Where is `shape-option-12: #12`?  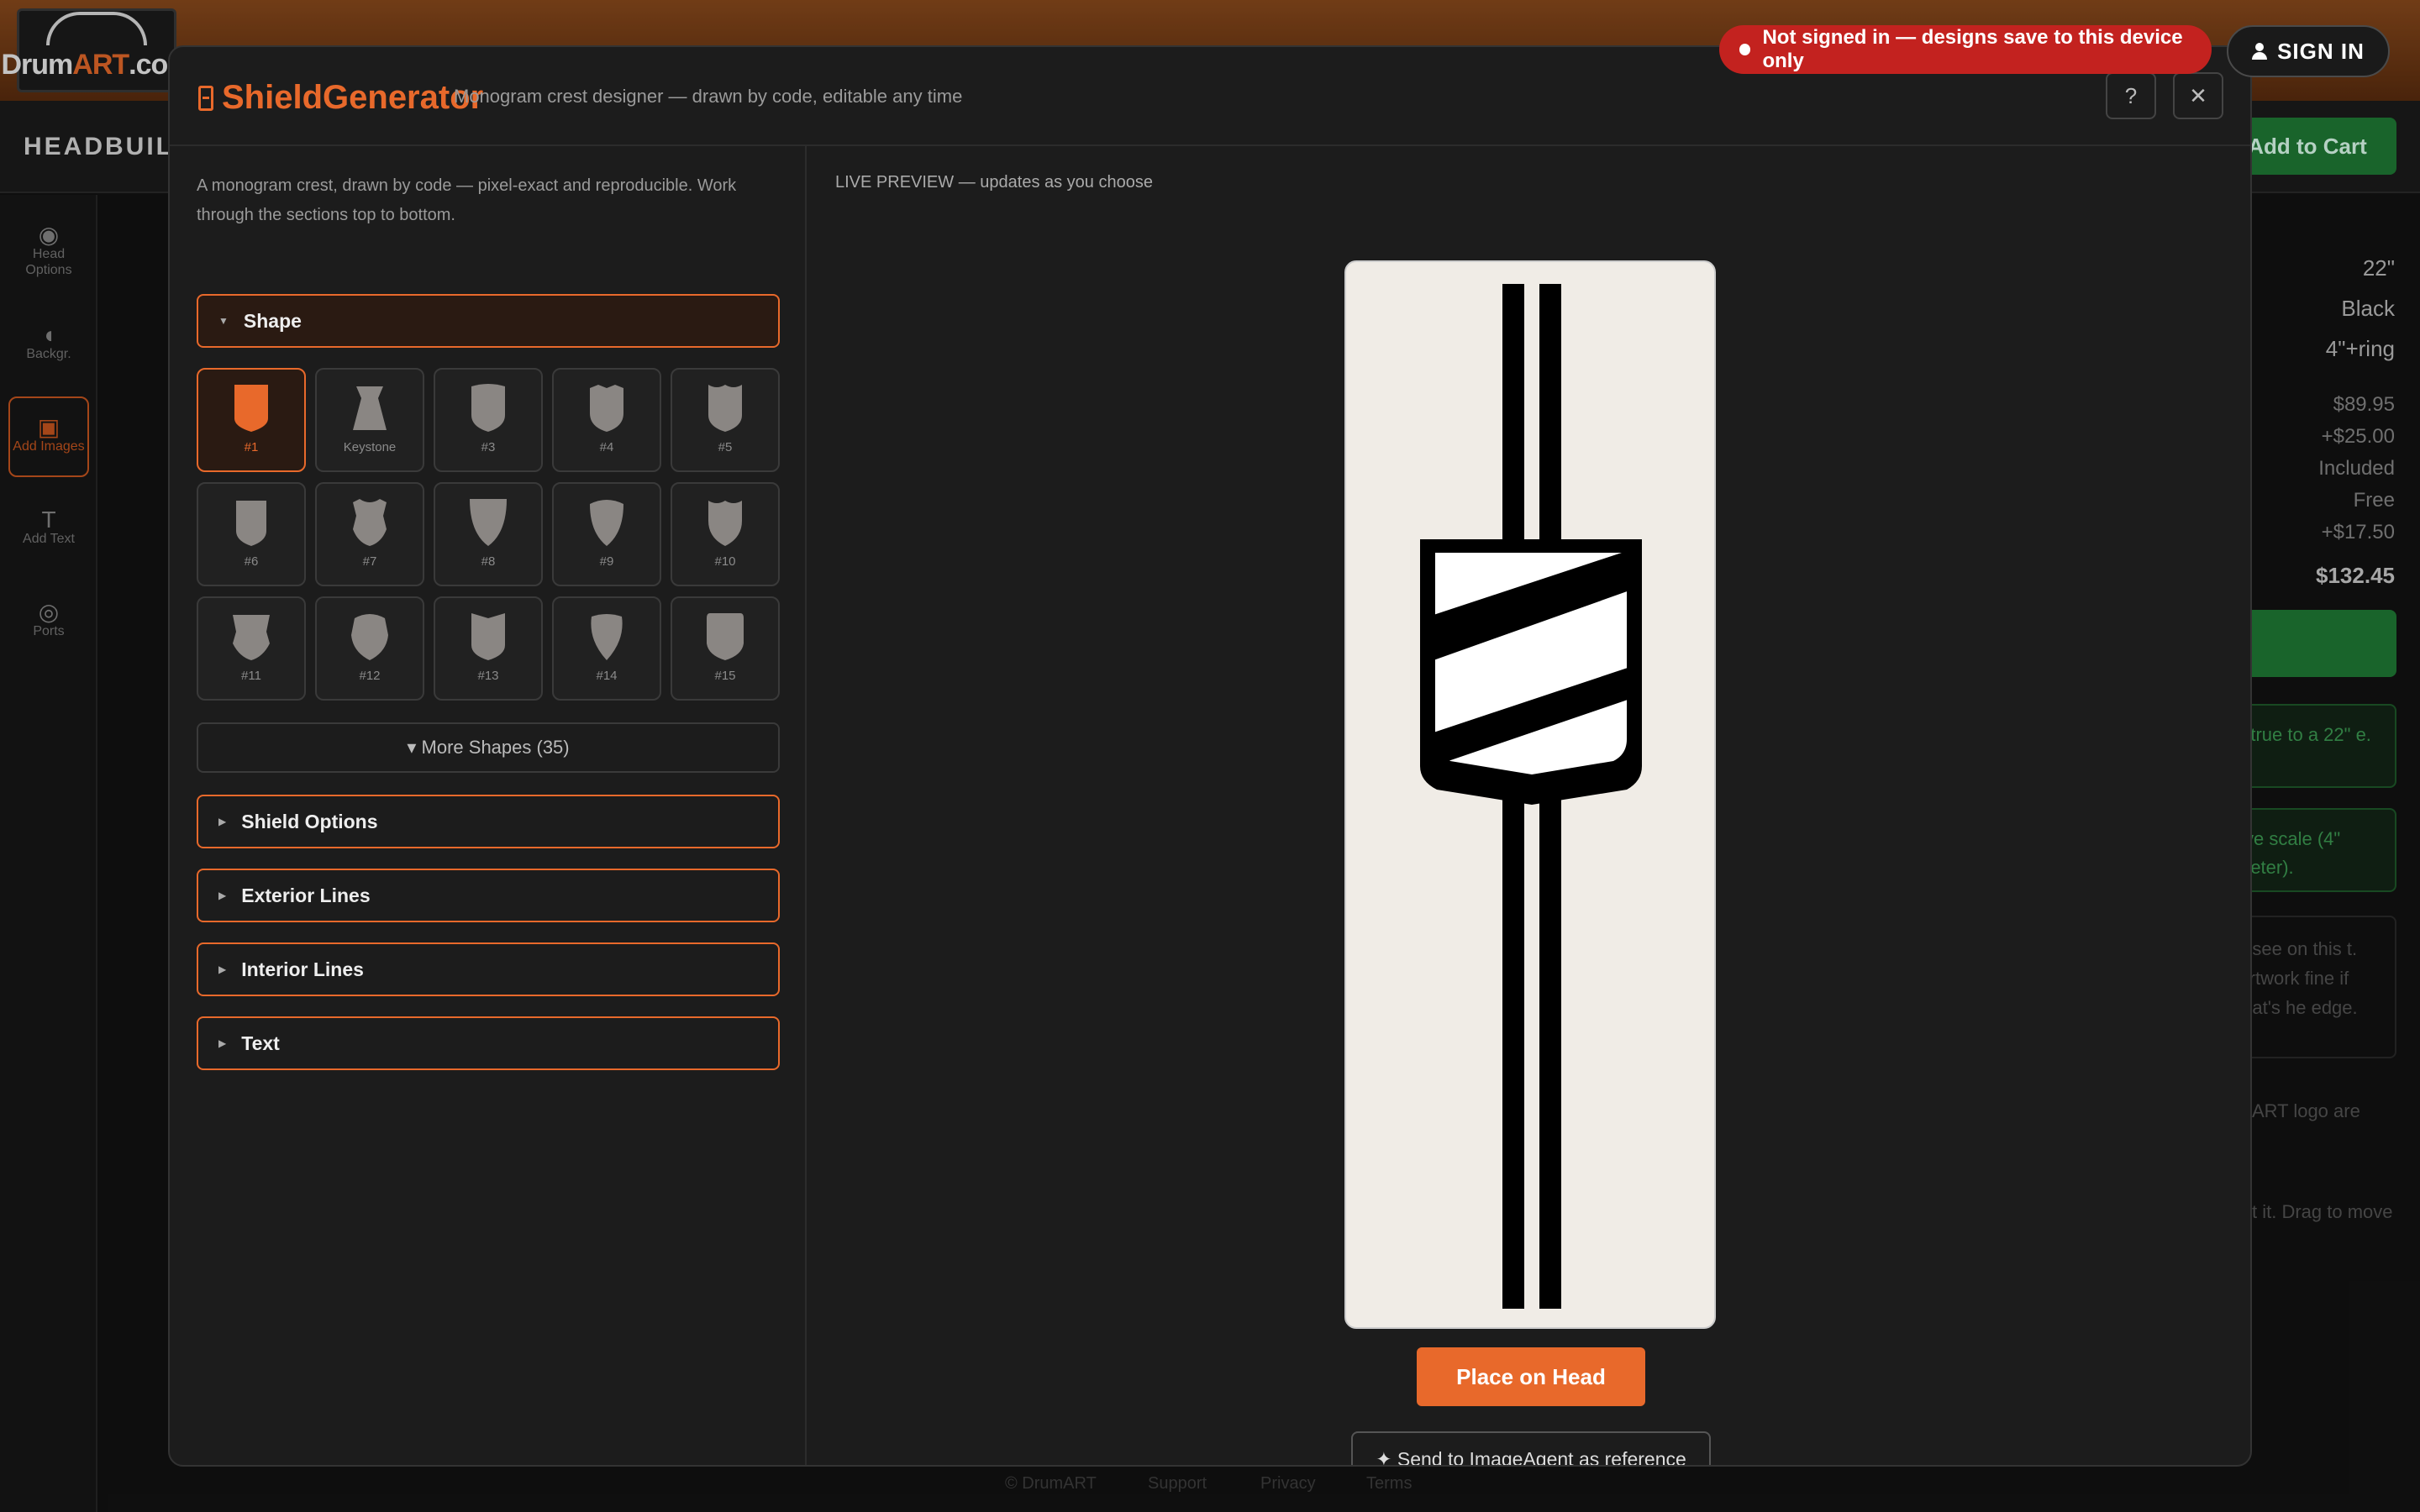
shape-option-12: #12 is located at coordinates (369, 648).